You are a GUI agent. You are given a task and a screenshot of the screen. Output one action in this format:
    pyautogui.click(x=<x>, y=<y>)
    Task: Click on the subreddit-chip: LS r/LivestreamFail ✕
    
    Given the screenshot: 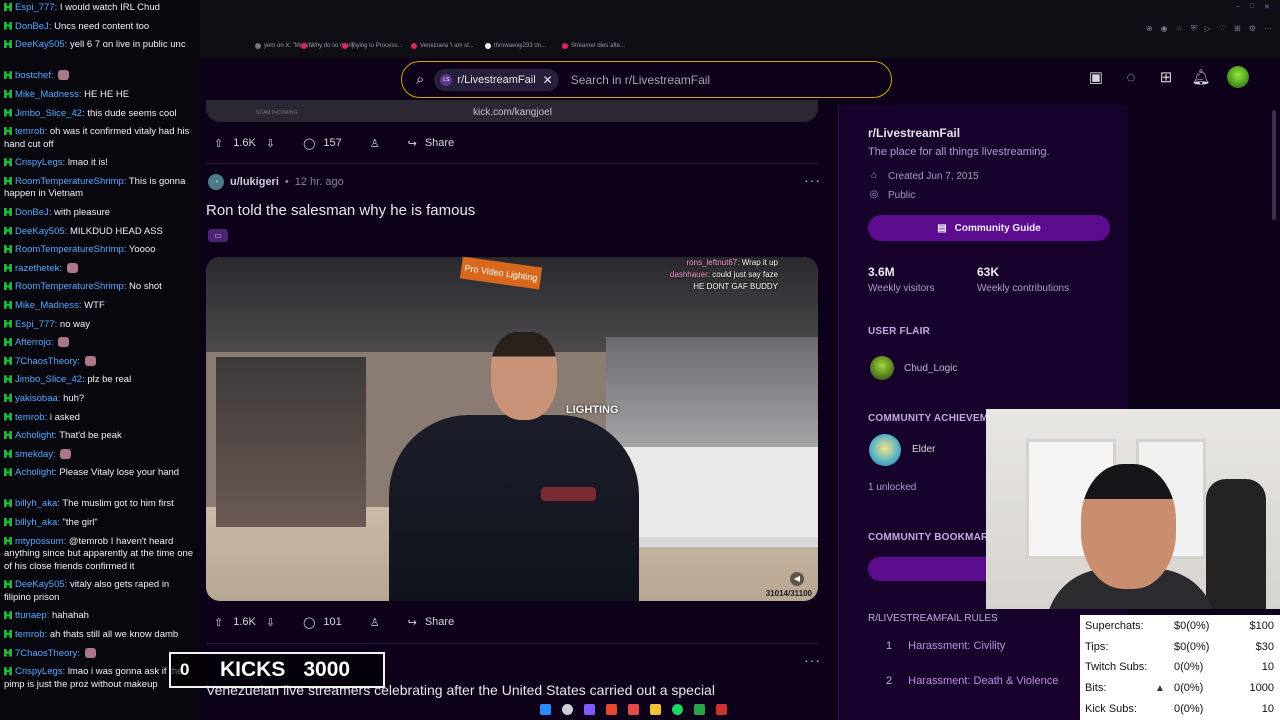 What is the action you would take?
    pyautogui.click(x=496, y=79)
    